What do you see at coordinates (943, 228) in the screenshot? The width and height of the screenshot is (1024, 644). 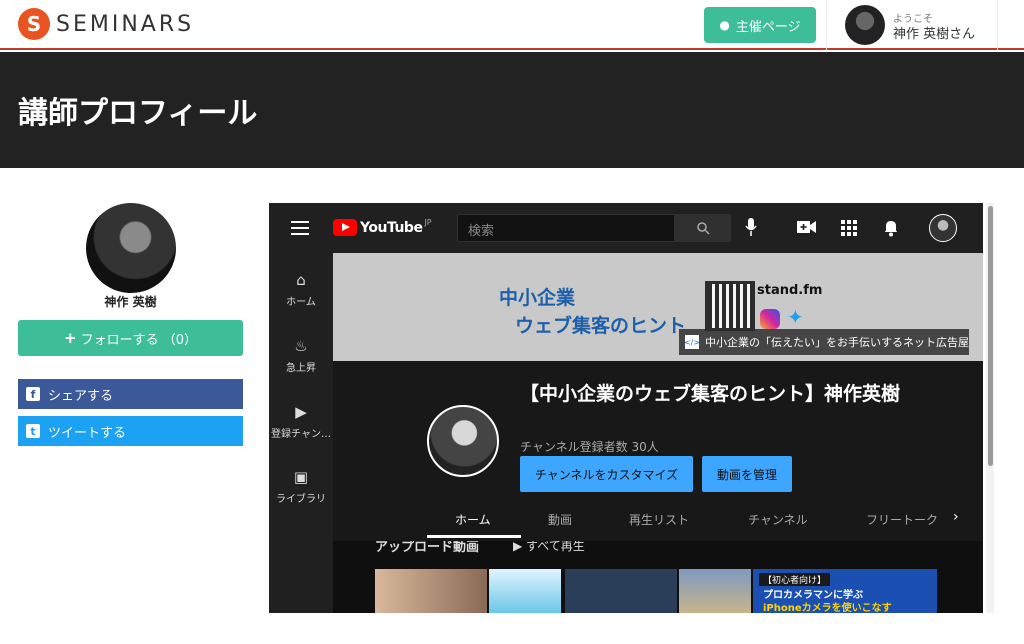 I see `youtube-account-avatar` at bounding box center [943, 228].